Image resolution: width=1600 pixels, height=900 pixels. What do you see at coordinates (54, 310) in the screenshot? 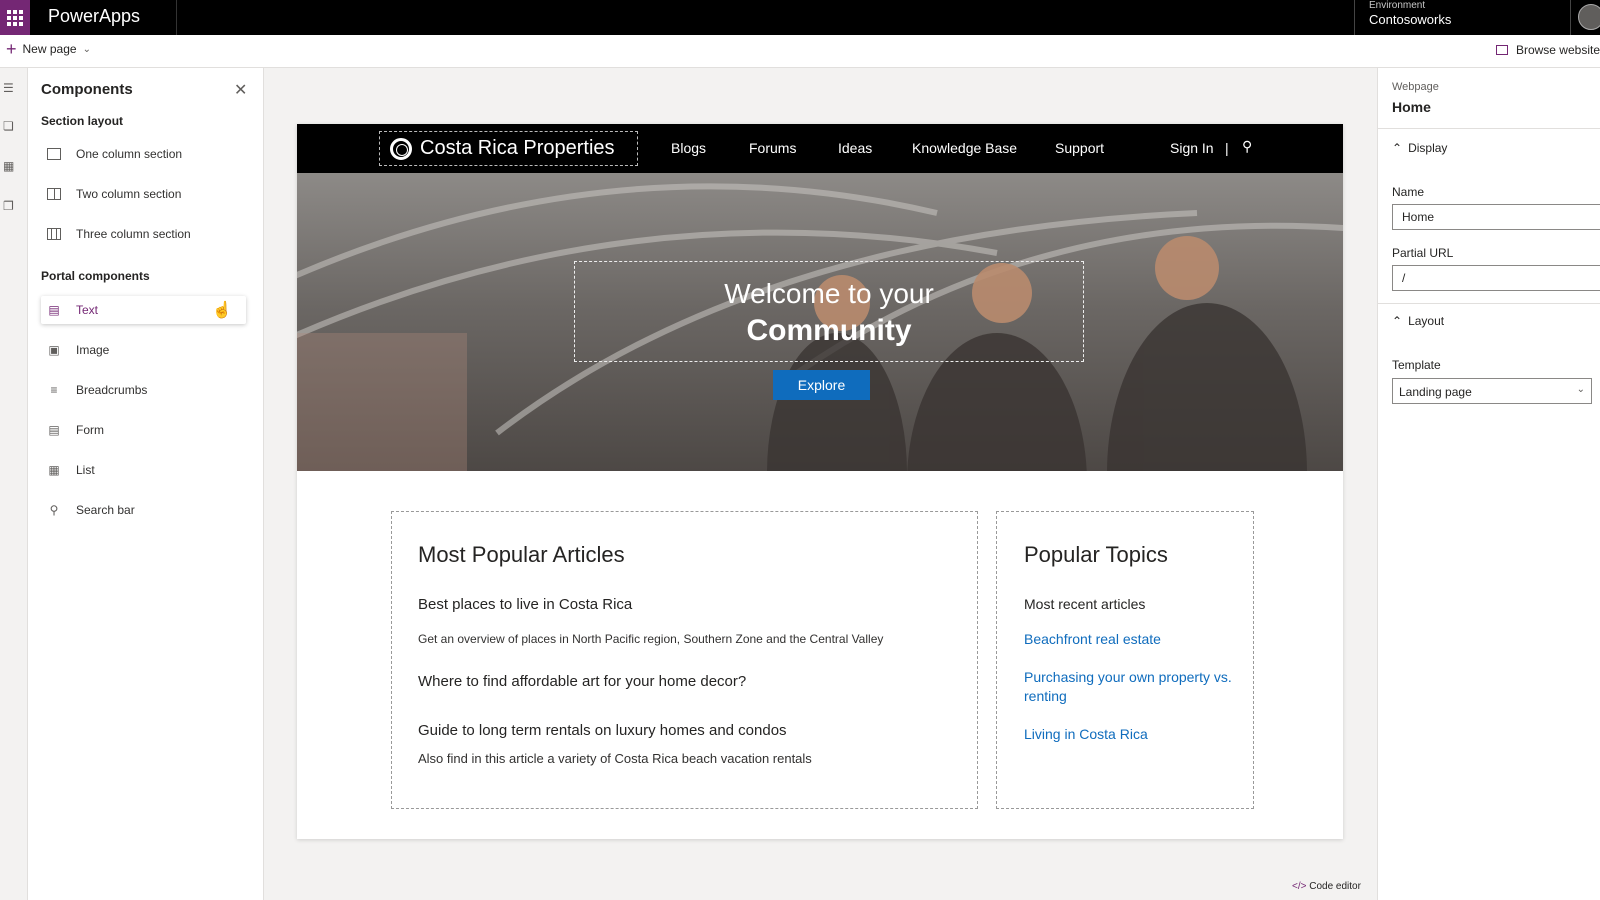
I see `text-icon: ▤` at bounding box center [54, 310].